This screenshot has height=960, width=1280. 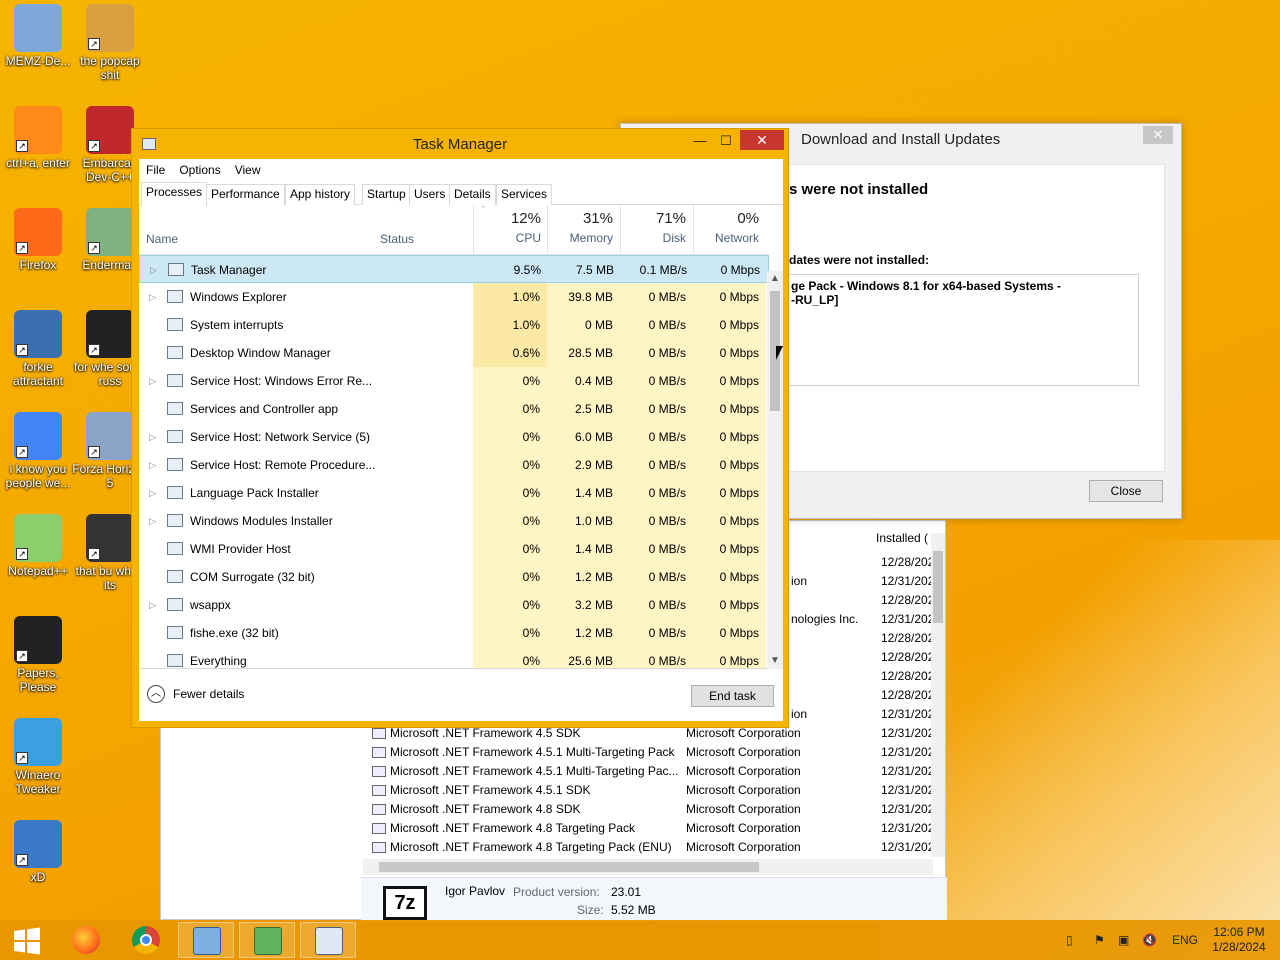 I want to click on show-hidden-icons-icon: ▯, so click(x=1069, y=940).